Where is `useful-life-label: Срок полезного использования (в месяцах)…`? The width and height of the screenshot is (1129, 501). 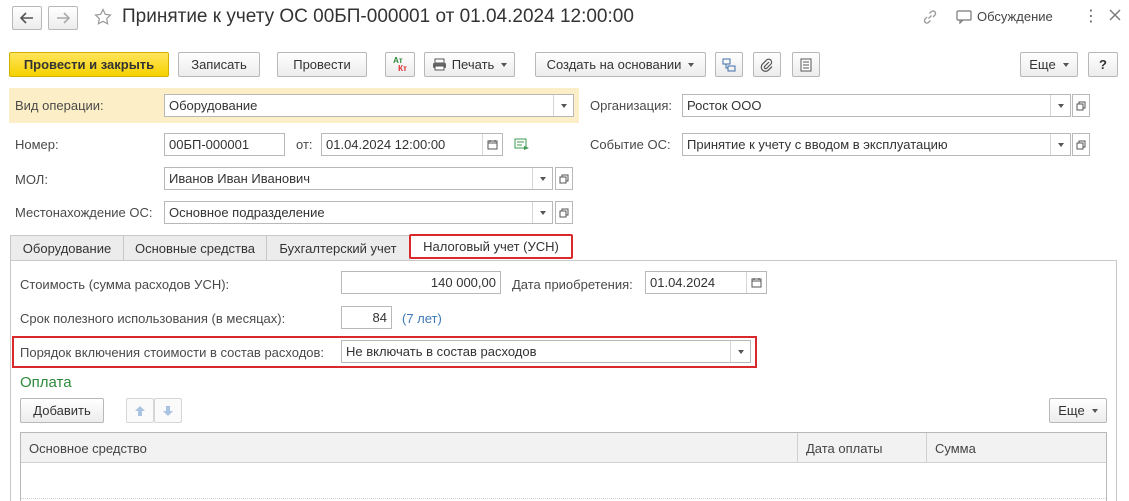 useful-life-label: Срок полезного использования (в месяцах)… is located at coordinates (153, 318).